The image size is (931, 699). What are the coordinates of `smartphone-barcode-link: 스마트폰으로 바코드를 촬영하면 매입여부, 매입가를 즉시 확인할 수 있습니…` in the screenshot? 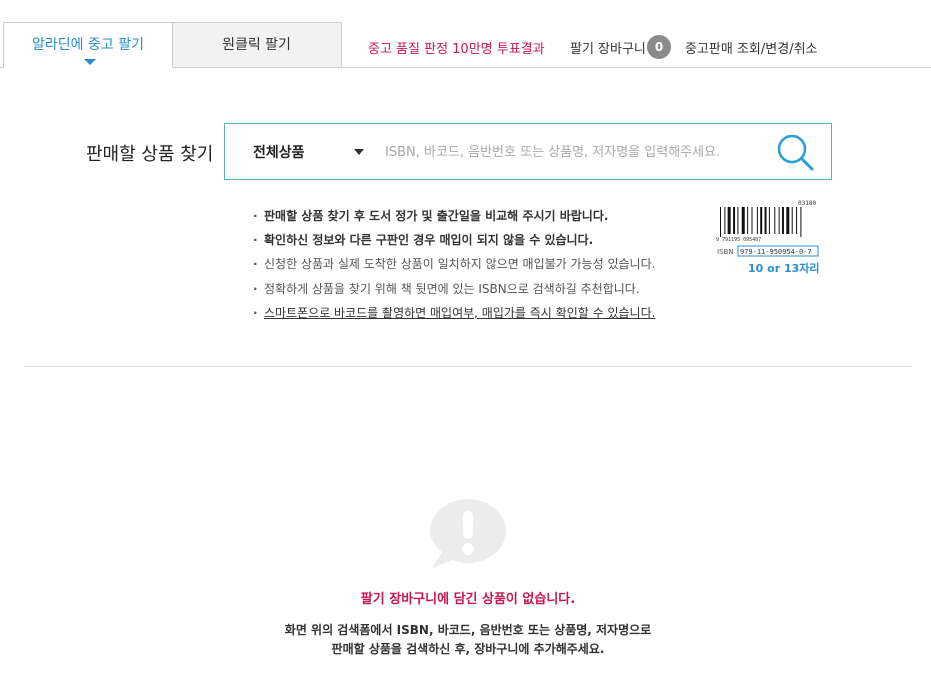 It's located at (459, 313).